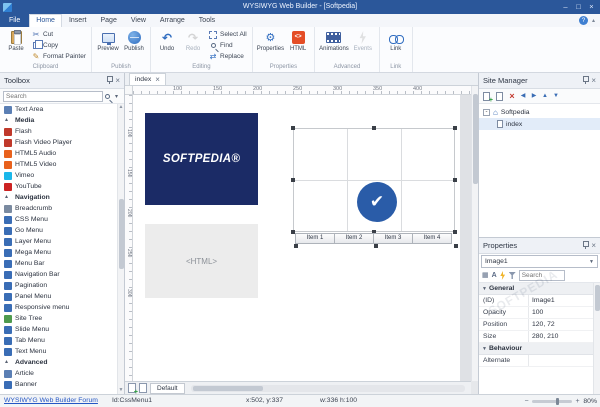  What do you see at coordinates (108, 20) in the screenshot?
I see `ribbon-tab: Page` at bounding box center [108, 20].